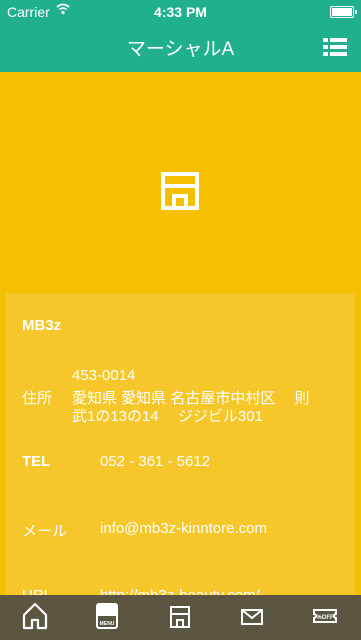 This screenshot has height=640, width=361. What do you see at coordinates (45, 531) in the screenshot?
I see `mail-label: メール` at bounding box center [45, 531].